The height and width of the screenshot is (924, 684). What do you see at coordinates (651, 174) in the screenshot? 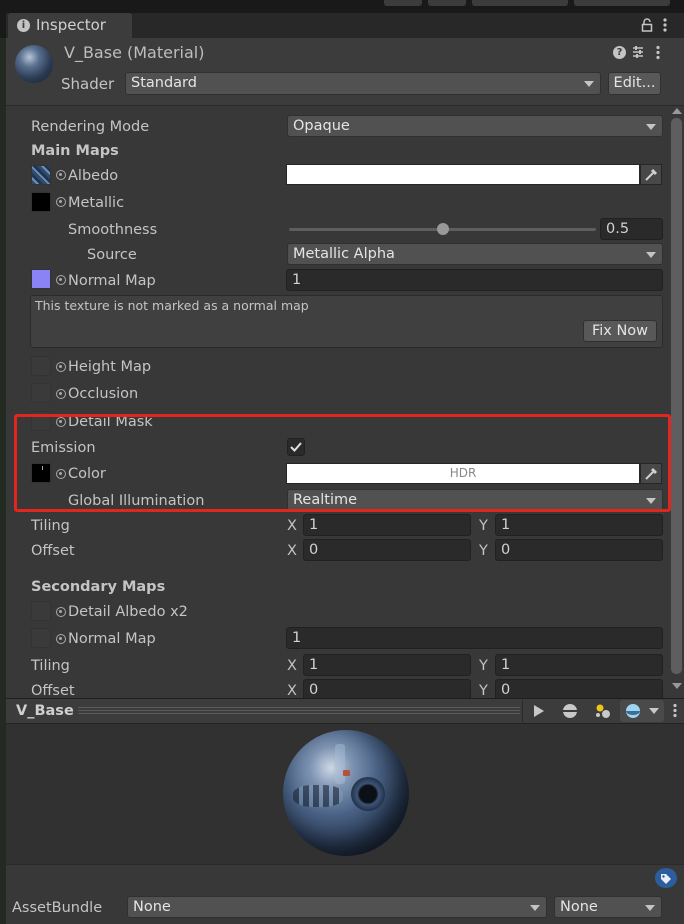
I see `albedo-eyedropper-icon` at bounding box center [651, 174].